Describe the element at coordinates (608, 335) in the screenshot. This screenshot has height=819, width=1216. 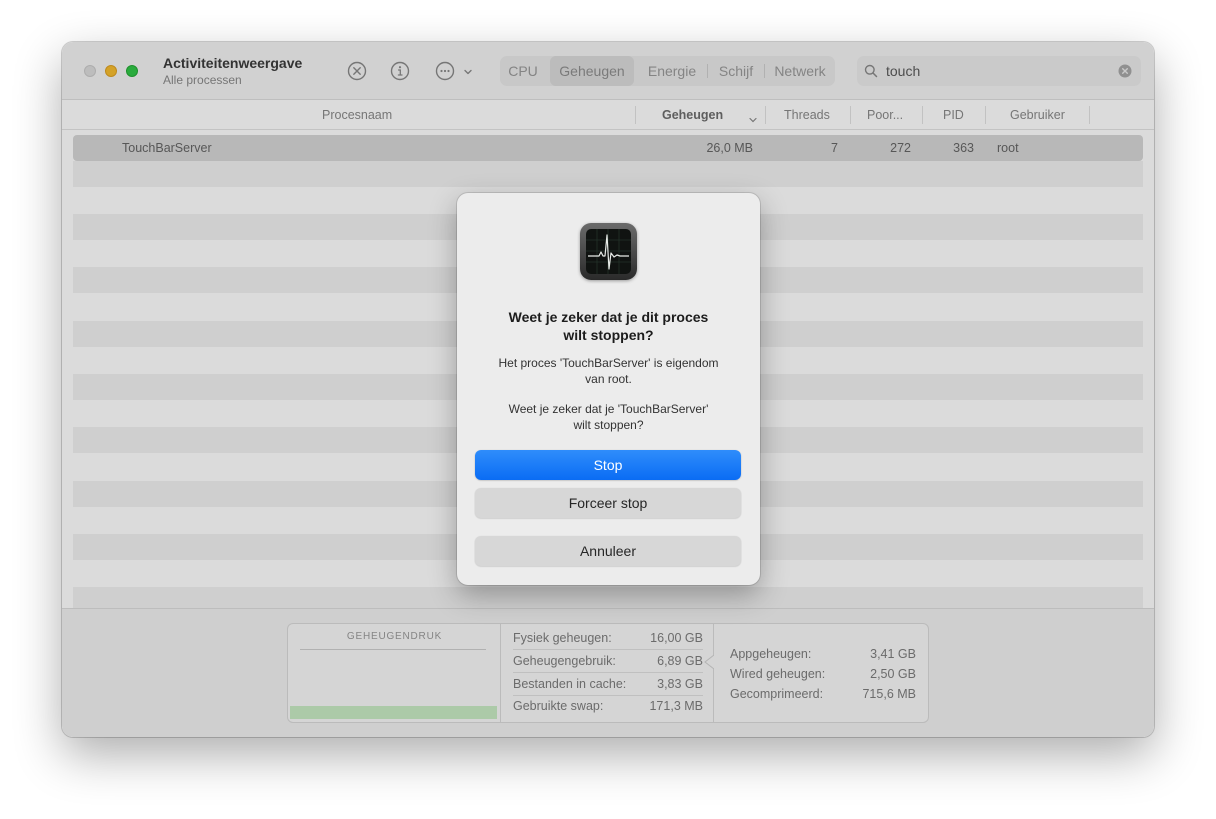
I see `dialog-title-line: wilt stoppen?` at that location.